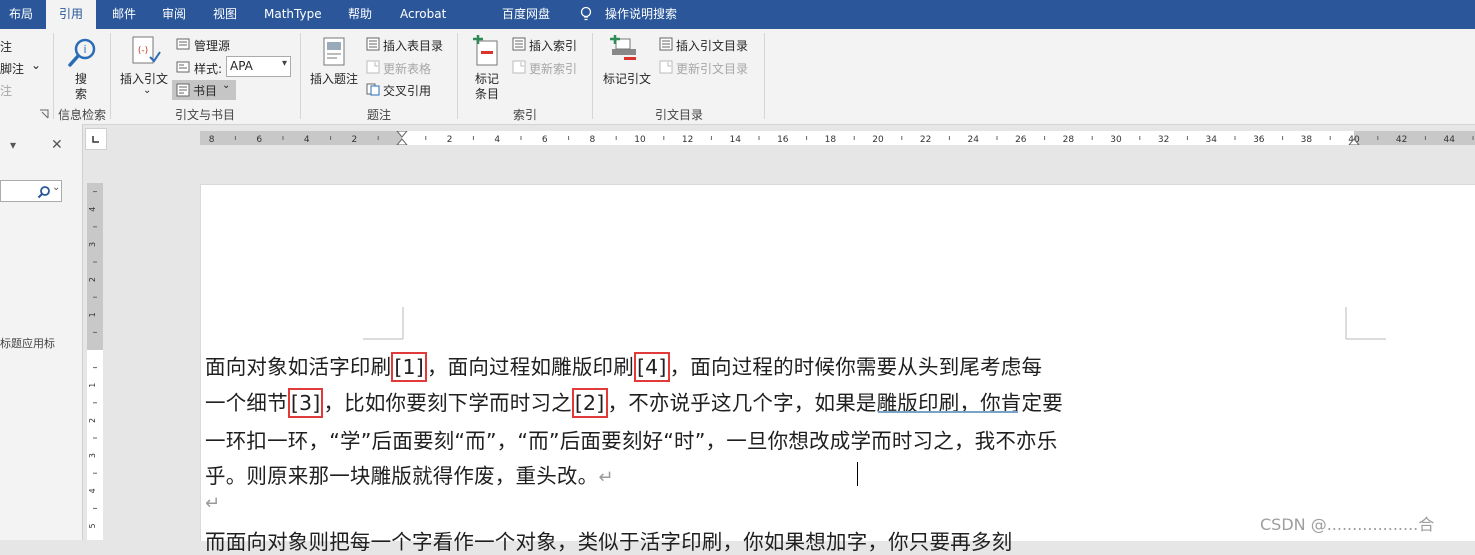  I want to click on update-toa-icon, so click(666, 67).